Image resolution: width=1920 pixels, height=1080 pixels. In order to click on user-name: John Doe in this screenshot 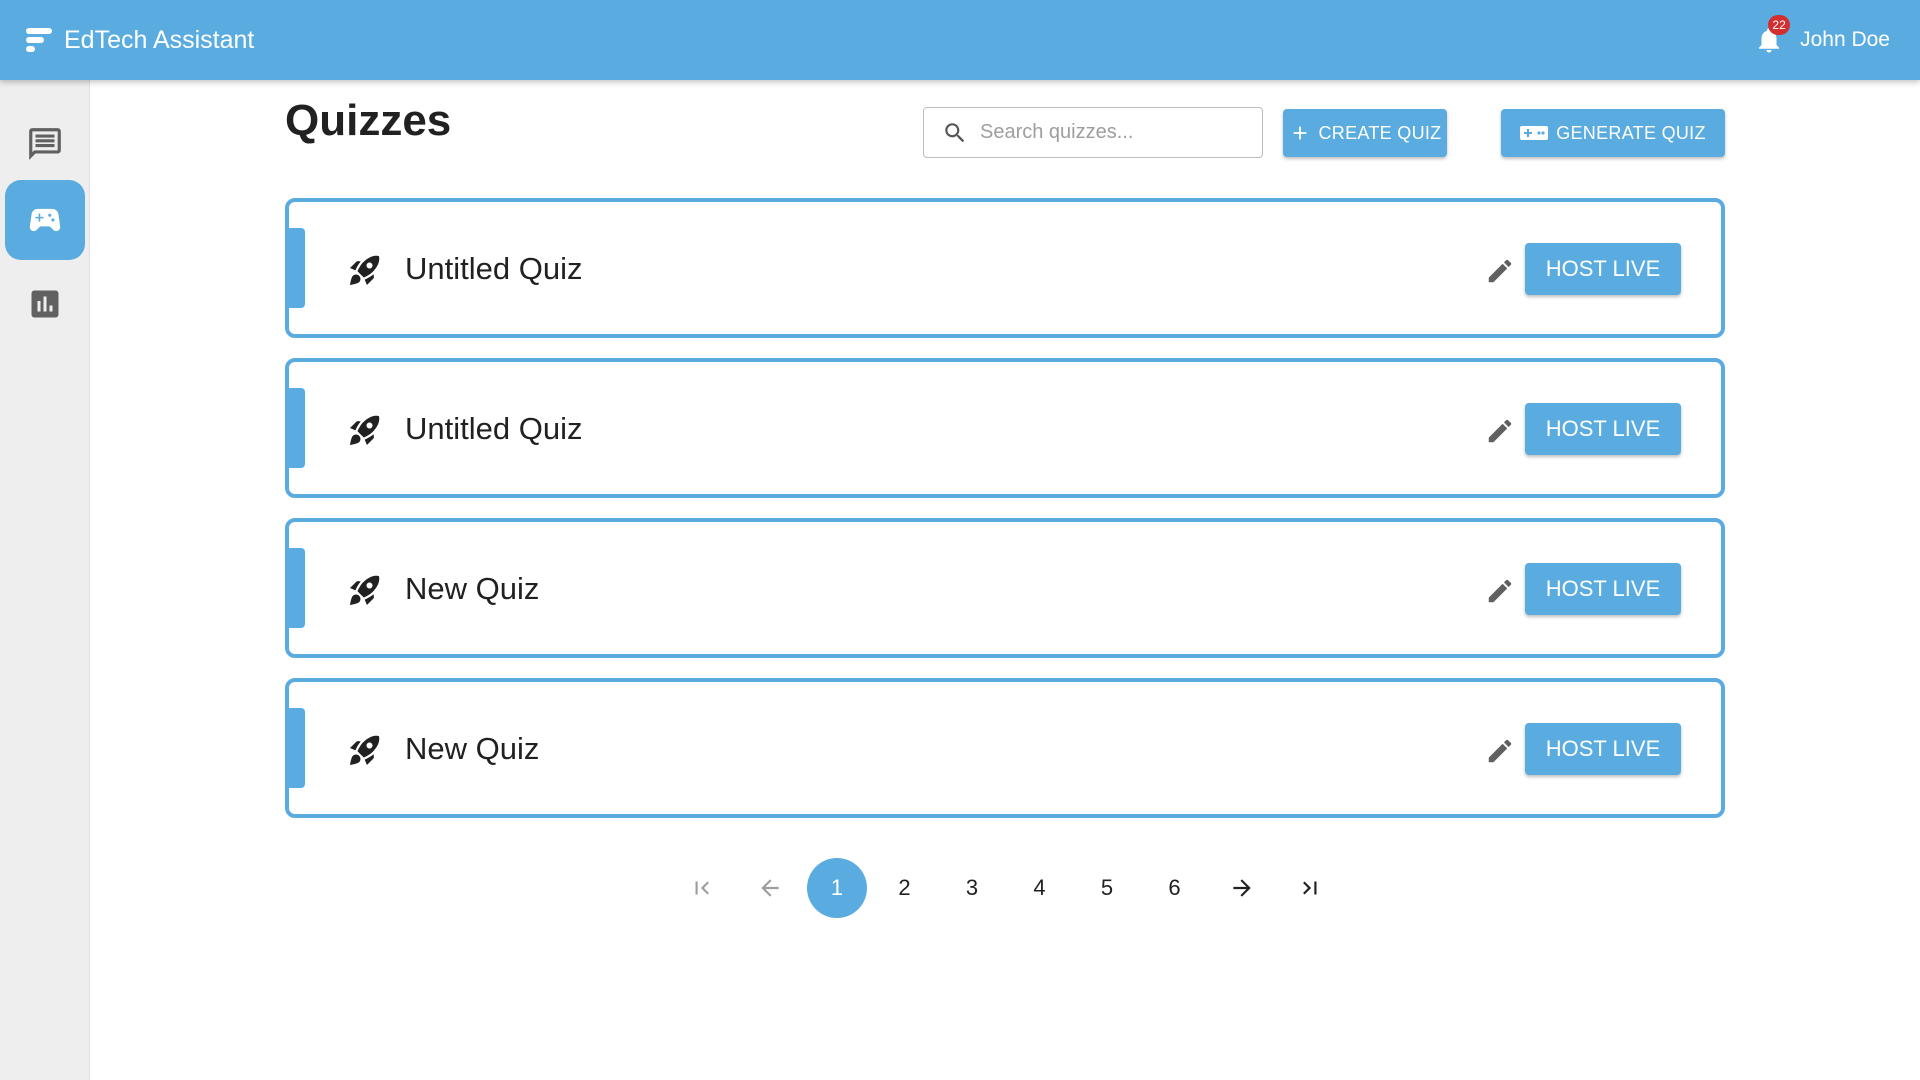, I will do `click(1845, 40)`.